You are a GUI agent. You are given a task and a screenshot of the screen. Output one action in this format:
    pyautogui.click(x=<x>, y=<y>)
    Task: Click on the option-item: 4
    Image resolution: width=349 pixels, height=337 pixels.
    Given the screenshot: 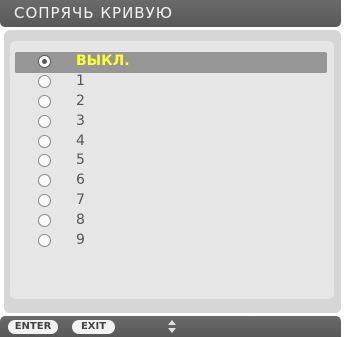 What is the action you would take?
    pyautogui.click(x=172, y=142)
    